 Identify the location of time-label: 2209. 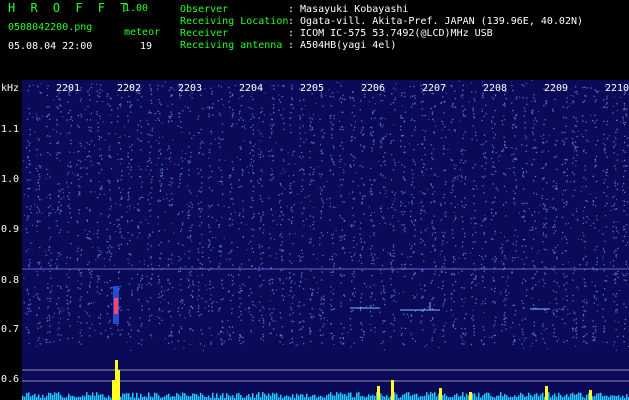
(556, 88).